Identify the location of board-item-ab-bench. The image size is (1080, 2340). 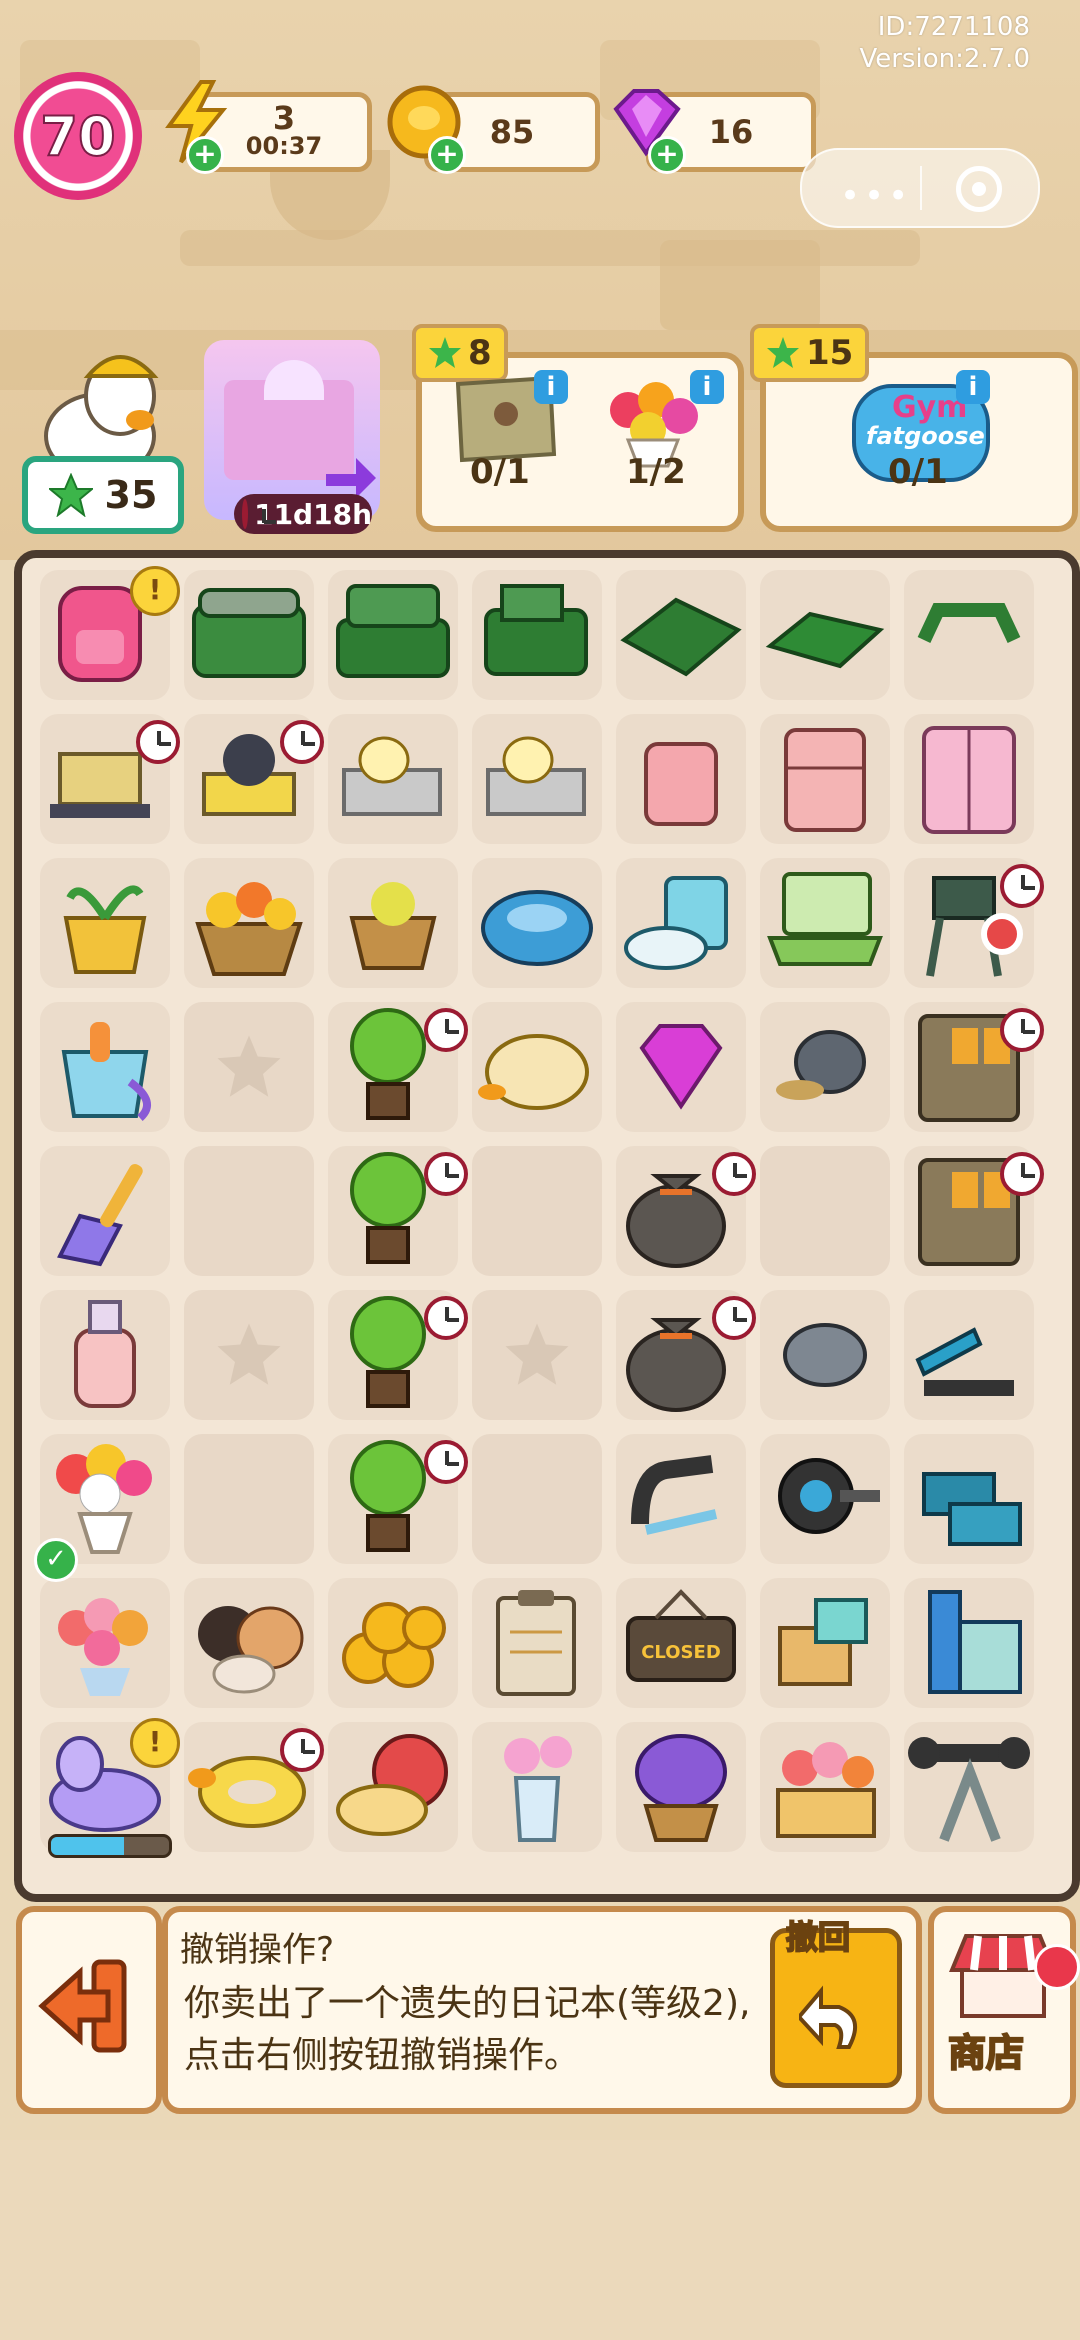
(969, 1355).